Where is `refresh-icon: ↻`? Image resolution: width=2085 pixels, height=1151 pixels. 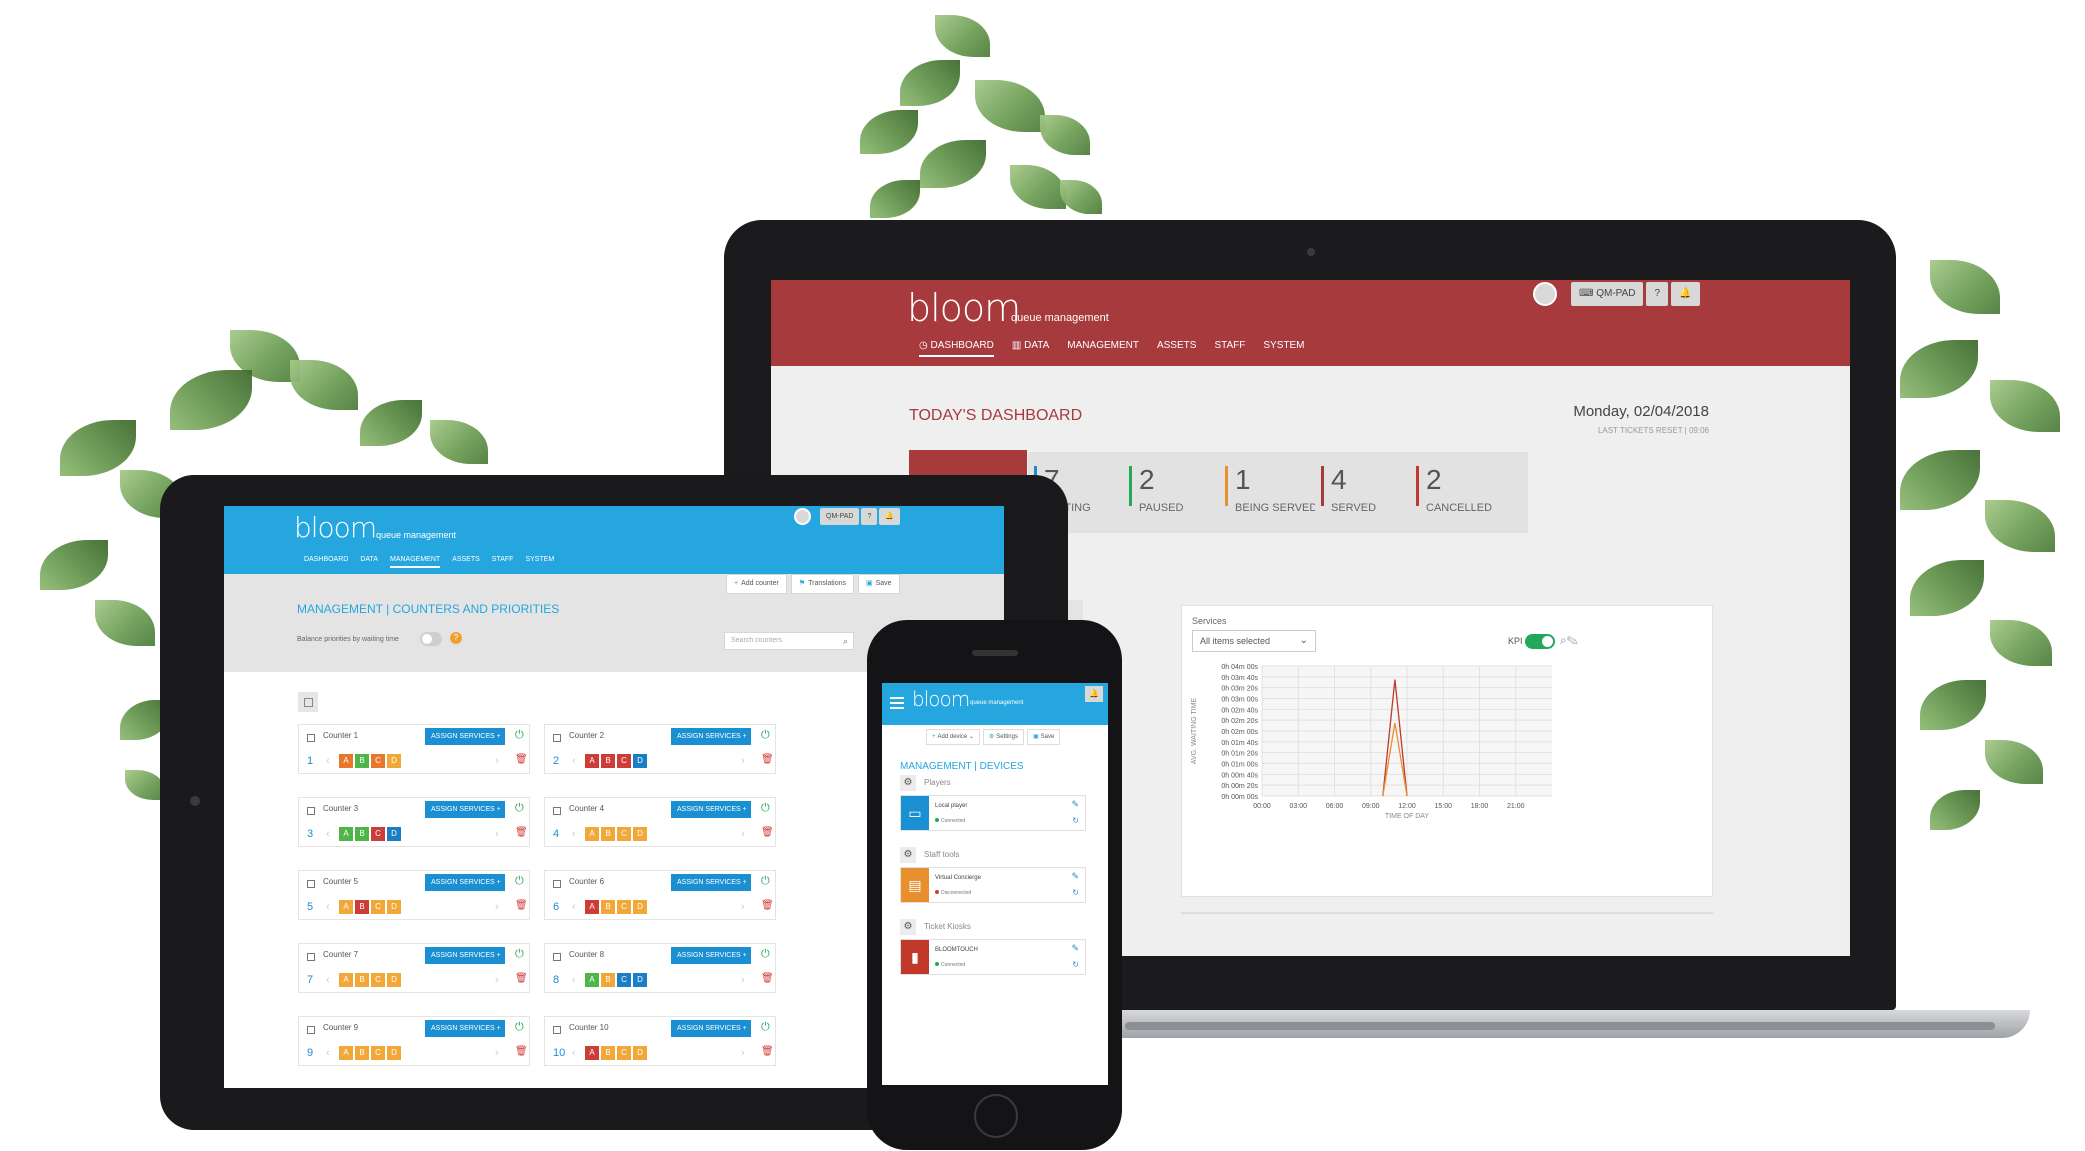 refresh-icon: ↻ is located at coordinates (1075, 820).